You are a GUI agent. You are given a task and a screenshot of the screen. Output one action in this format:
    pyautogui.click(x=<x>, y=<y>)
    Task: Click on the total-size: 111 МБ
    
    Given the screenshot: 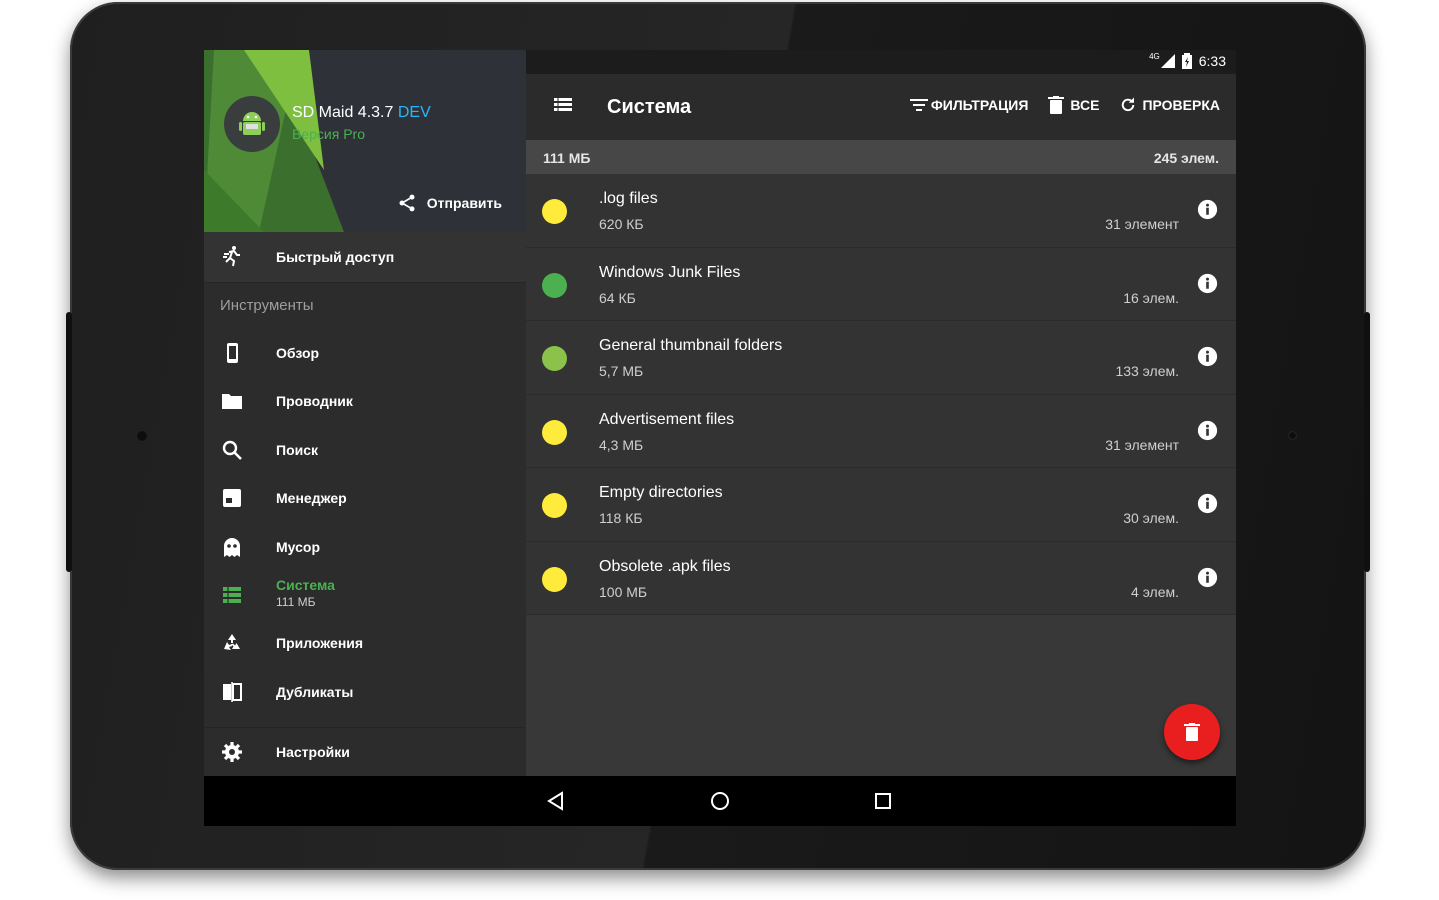 What is the action you would take?
    pyautogui.click(x=567, y=158)
    